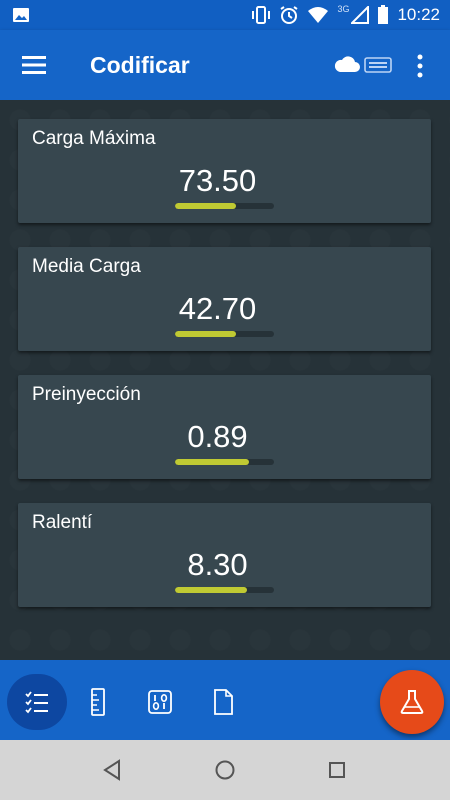  What do you see at coordinates (217, 564) in the screenshot?
I see `card-value: 8.30` at bounding box center [217, 564].